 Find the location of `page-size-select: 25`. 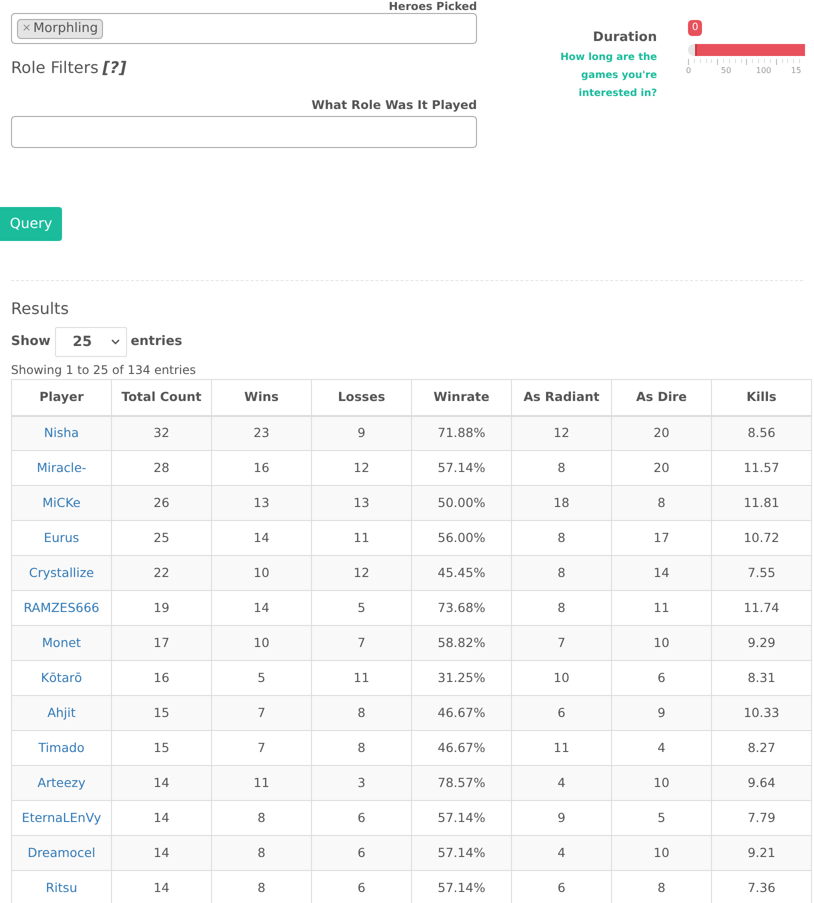

page-size-select: 25 is located at coordinates (90, 342).